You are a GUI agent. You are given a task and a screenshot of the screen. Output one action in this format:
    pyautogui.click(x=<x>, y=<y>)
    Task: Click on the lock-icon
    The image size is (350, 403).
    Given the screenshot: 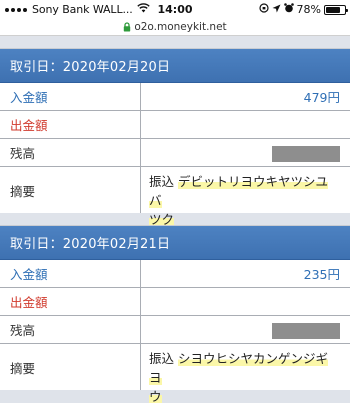 What is the action you would take?
    pyautogui.click(x=127, y=26)
    